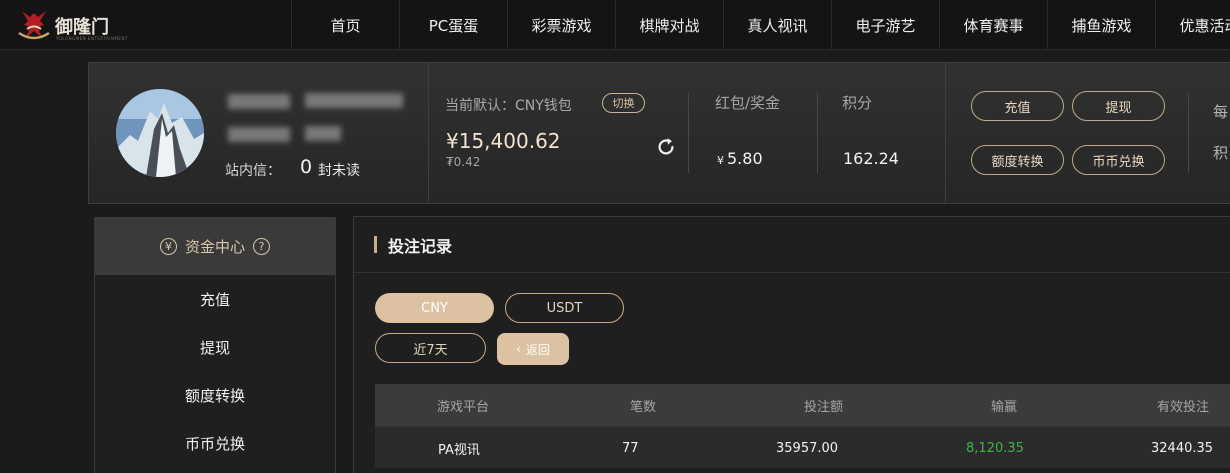 The image size is (1230, 473). What do you see at coordinates (871, 158) in the screenshot?
I see `points-value: 162.24` at bounding box center [871, 158].